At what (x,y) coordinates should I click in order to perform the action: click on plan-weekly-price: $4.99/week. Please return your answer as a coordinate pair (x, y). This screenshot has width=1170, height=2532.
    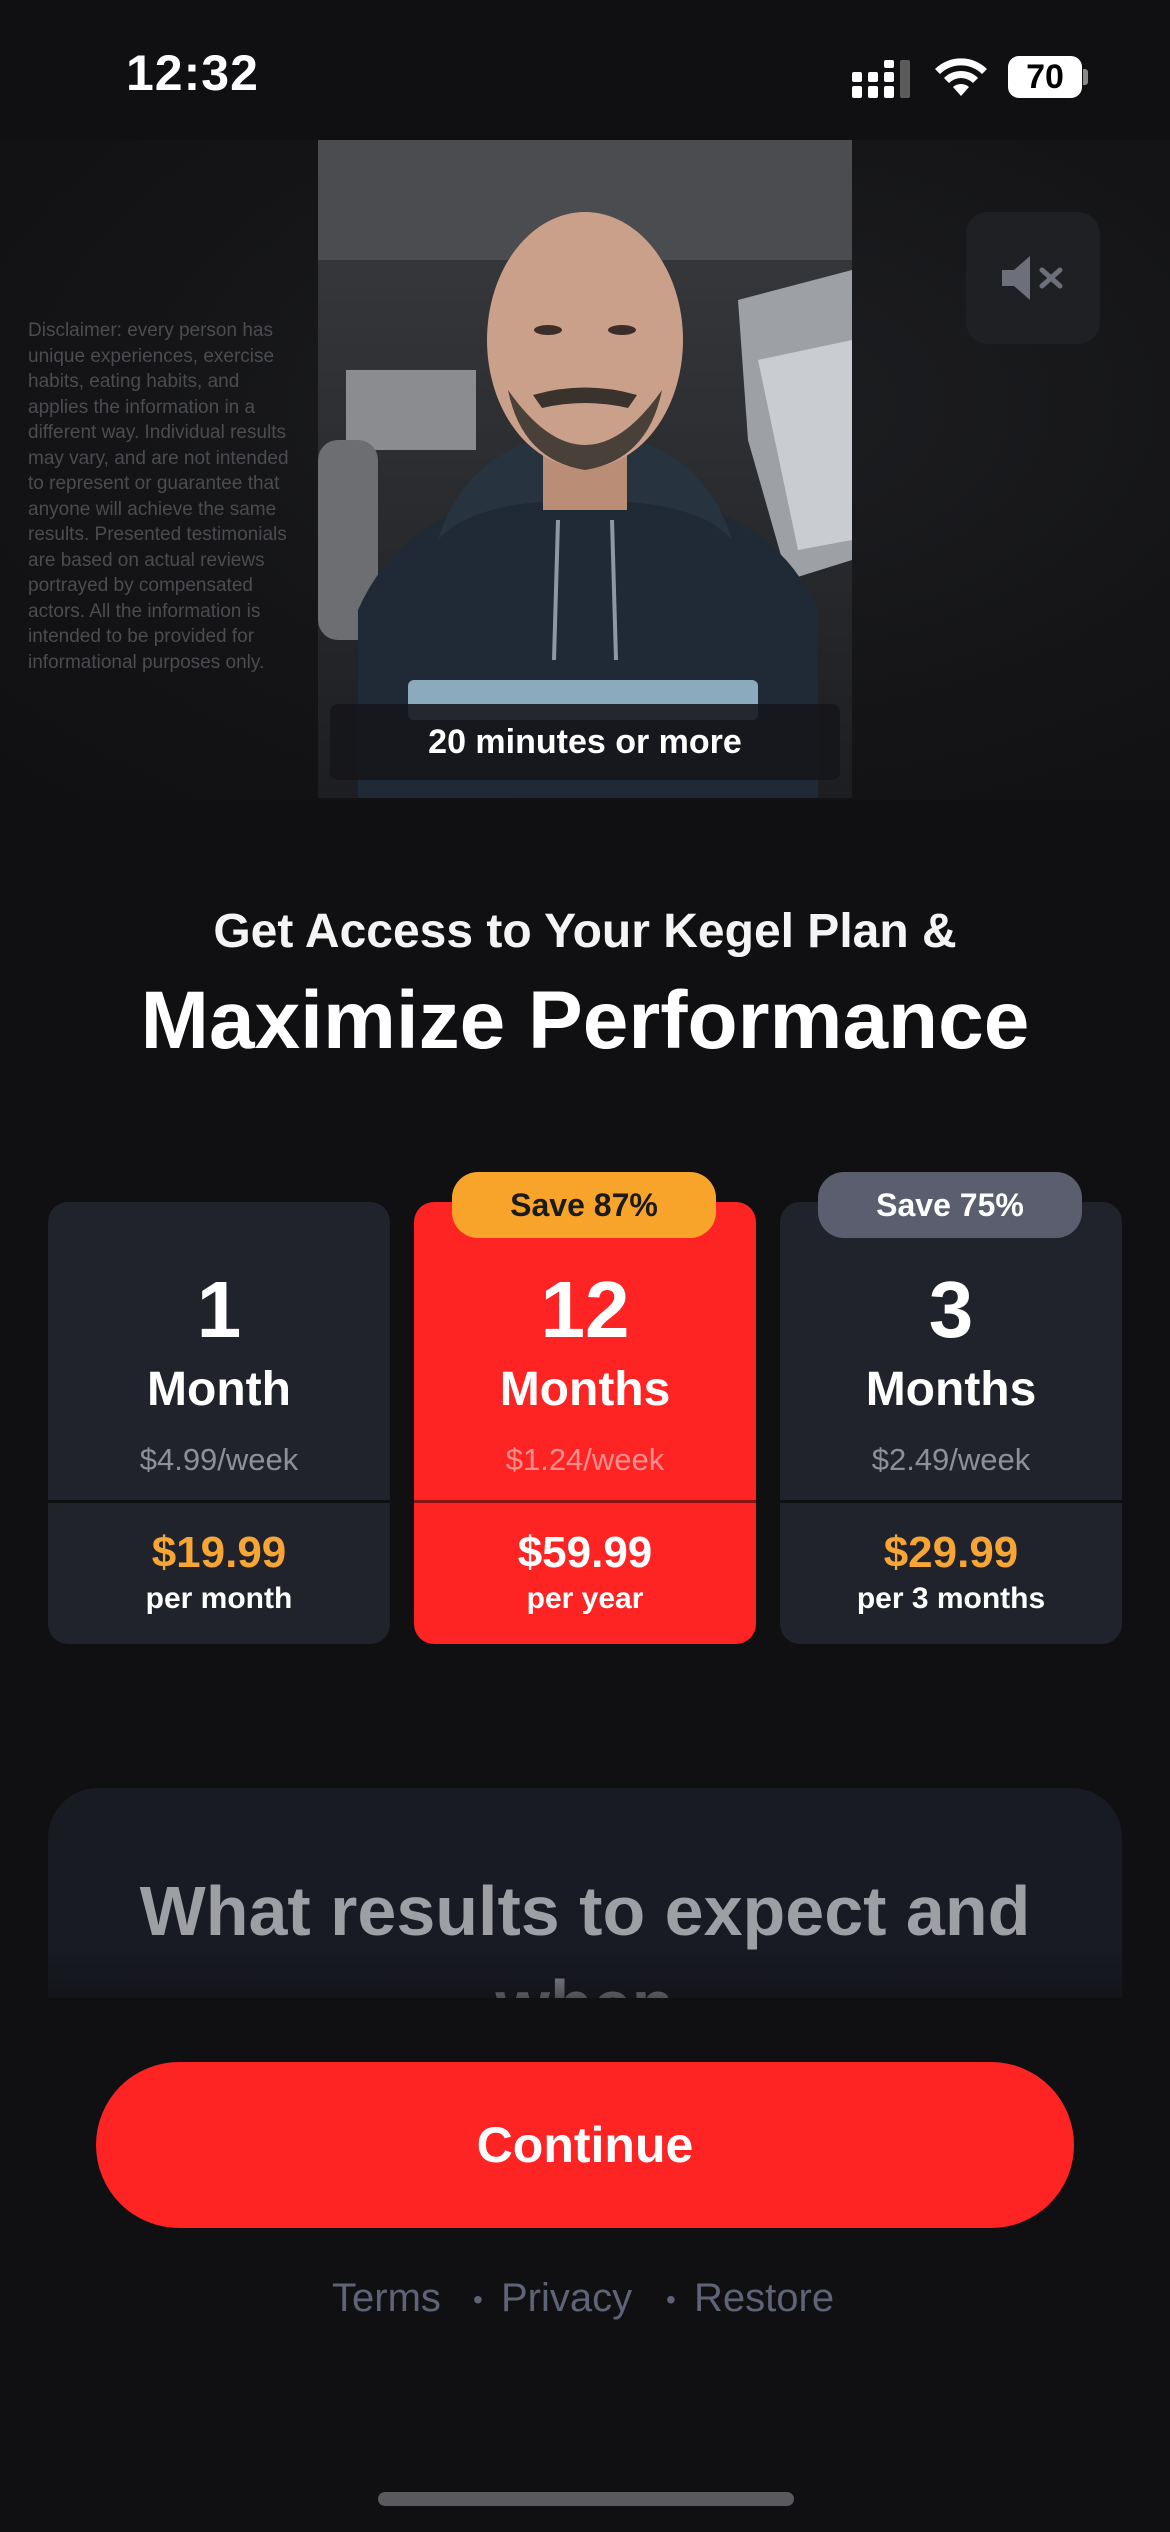
    Looking at the image, I should click on (219, 1459).